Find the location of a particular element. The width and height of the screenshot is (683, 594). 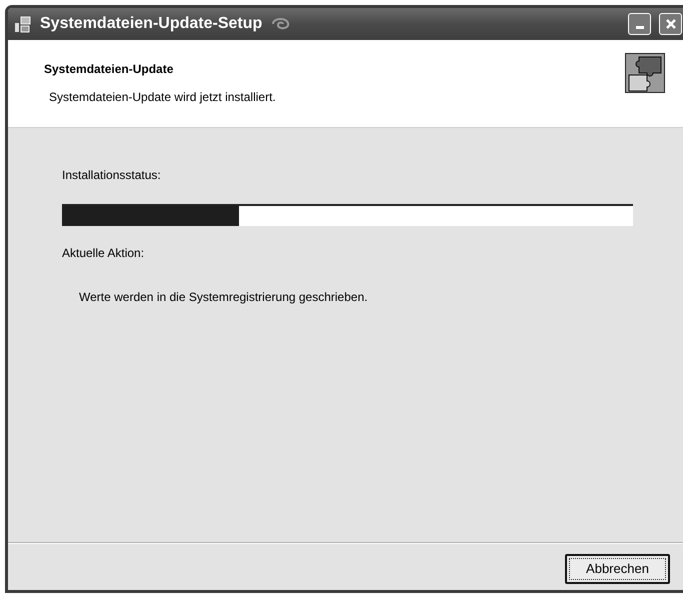

minimize-button is located at coordinates (639, 24).